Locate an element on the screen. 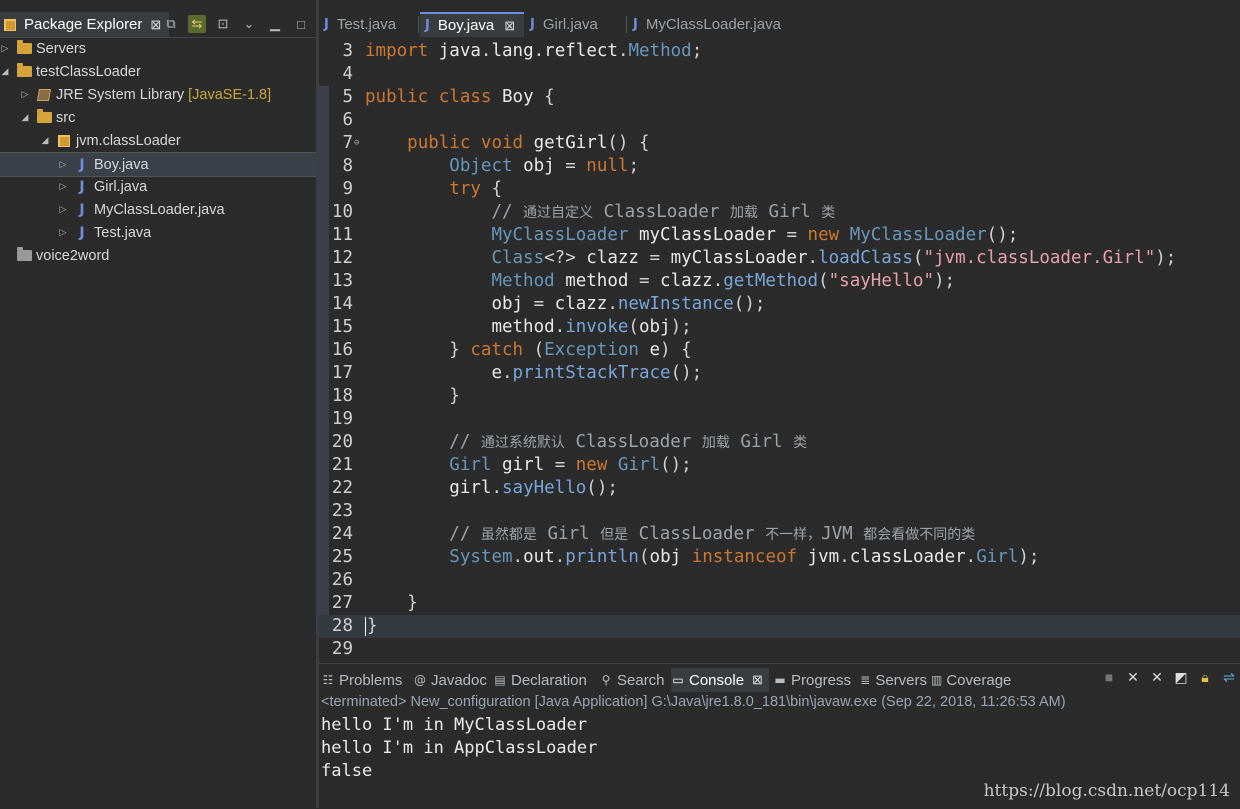 This screenshot has width=1240, height=809. code-text: public void getGirl() { is located at coordinates (528, 143).